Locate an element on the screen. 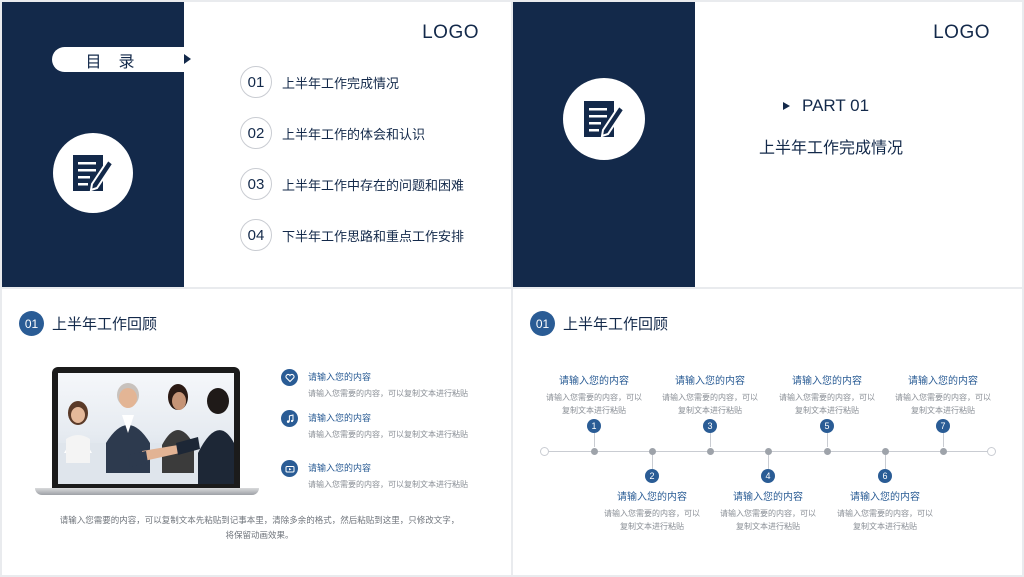 The width and height of the screenshot is (1024, 577). timeline-step-number: 3 is located at coordinates (710, 426).